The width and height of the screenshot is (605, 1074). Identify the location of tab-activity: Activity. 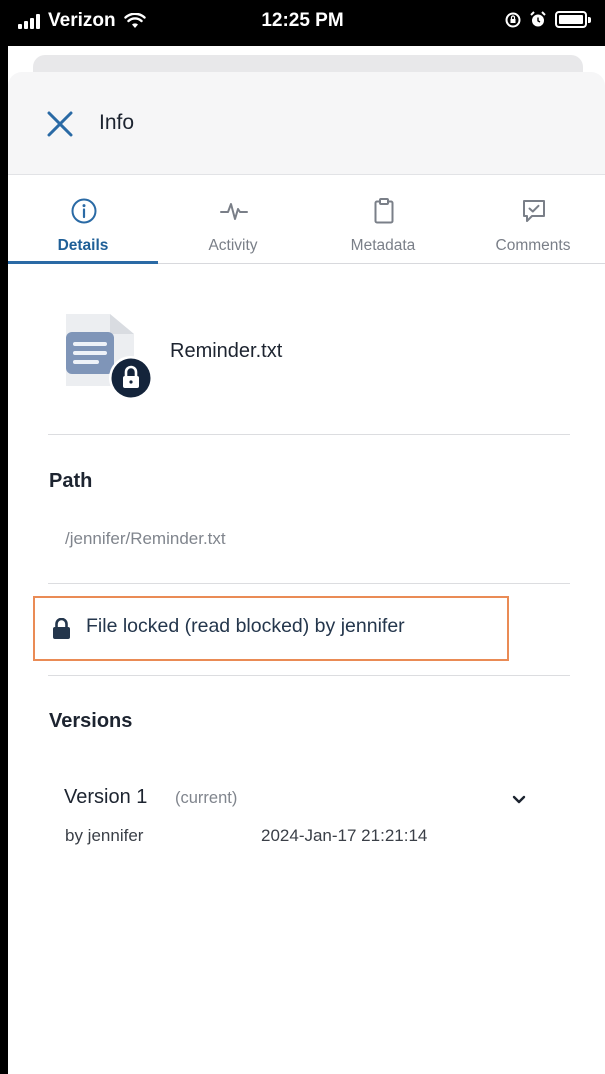
(233, 219).